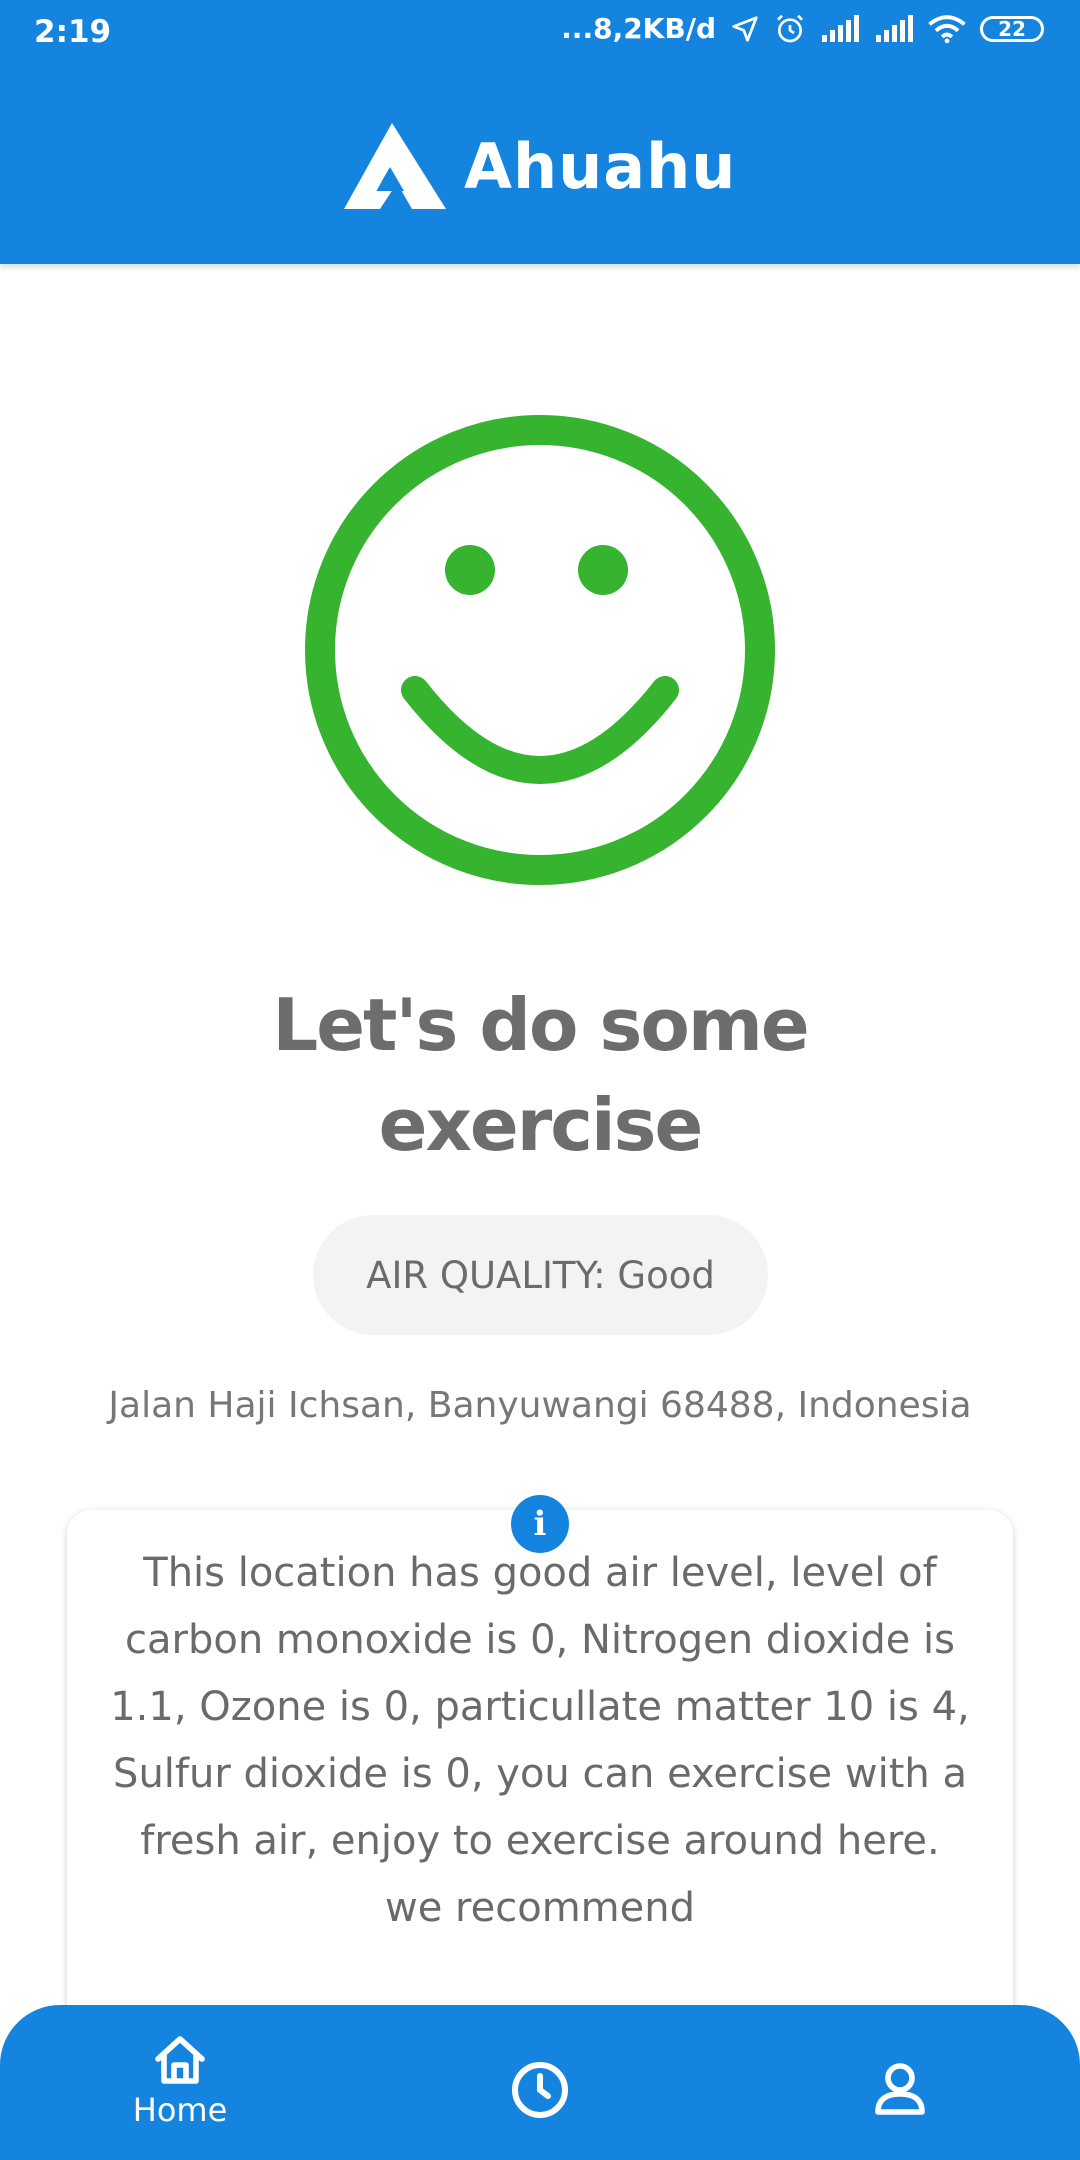 Image resolution: width=1080 pixels, height=2160 pixels. What do you see at coordinates (947, 28) in the screenshot?
I see `wifi-icon` at bounding box center [947, 28].